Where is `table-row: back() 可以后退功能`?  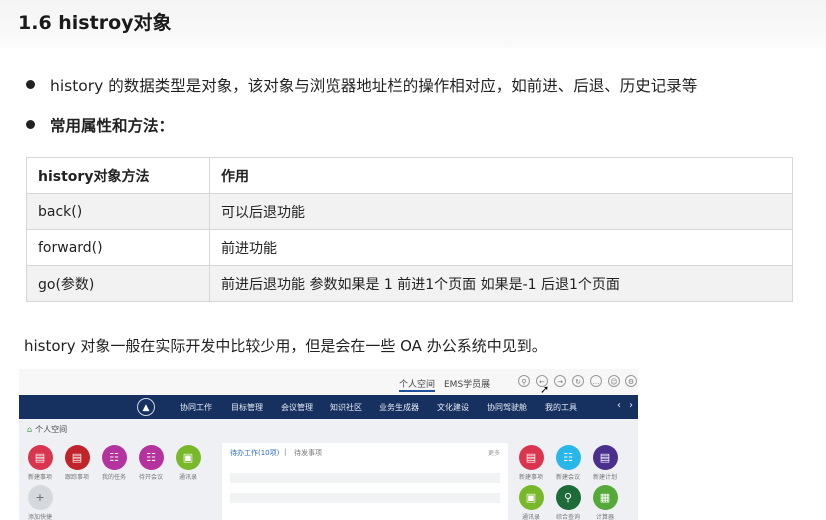
table-row: back() 可以后退功能 is located at coordinates (409, 211).